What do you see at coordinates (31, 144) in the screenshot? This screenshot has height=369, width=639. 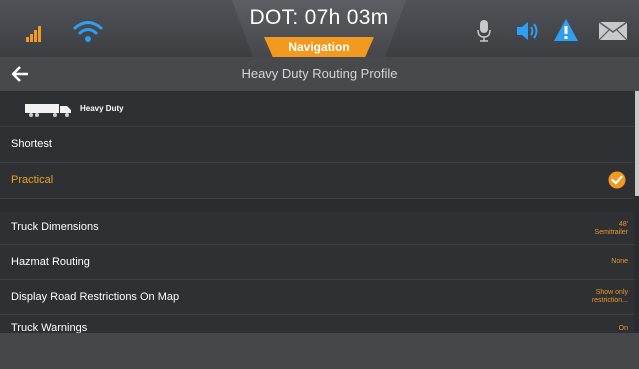 I see `route-option-label: Shortest` at bounding box center [31, 144].